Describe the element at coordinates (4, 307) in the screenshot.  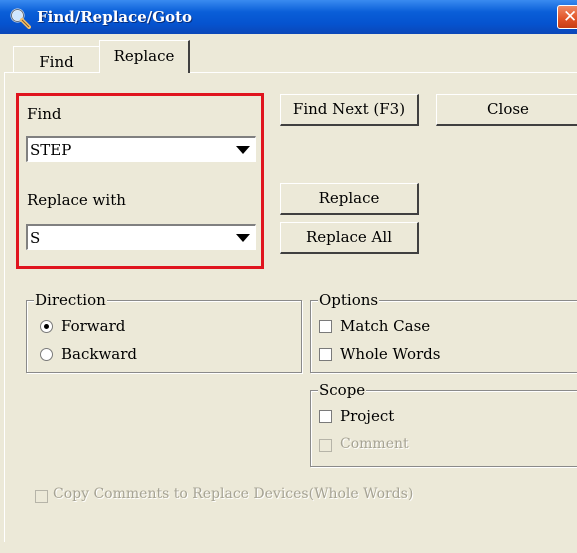
I see `panel-edge` at that location.